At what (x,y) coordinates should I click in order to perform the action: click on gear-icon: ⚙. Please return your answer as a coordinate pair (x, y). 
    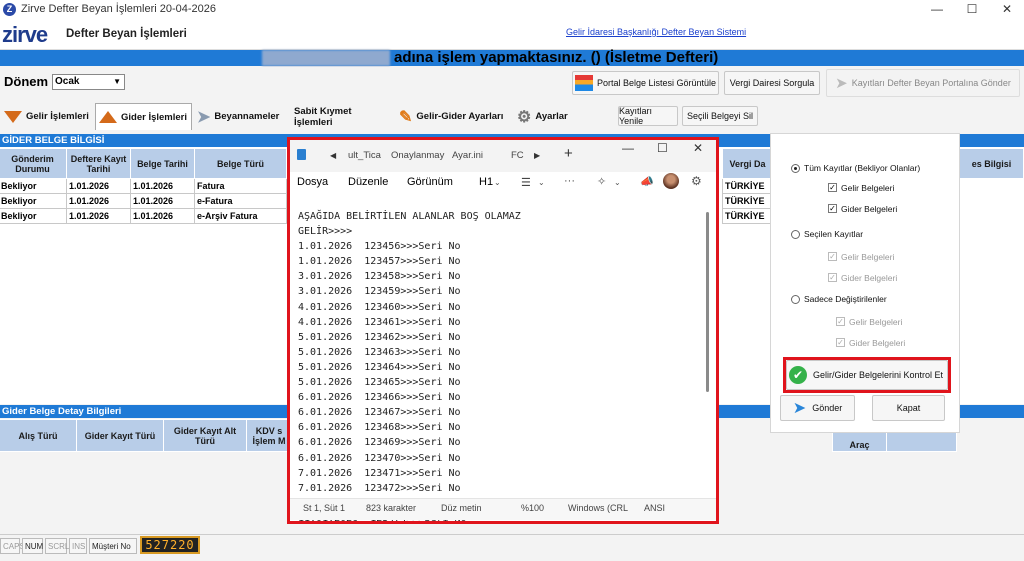
    Looking at the image, I should click on (696, 181).